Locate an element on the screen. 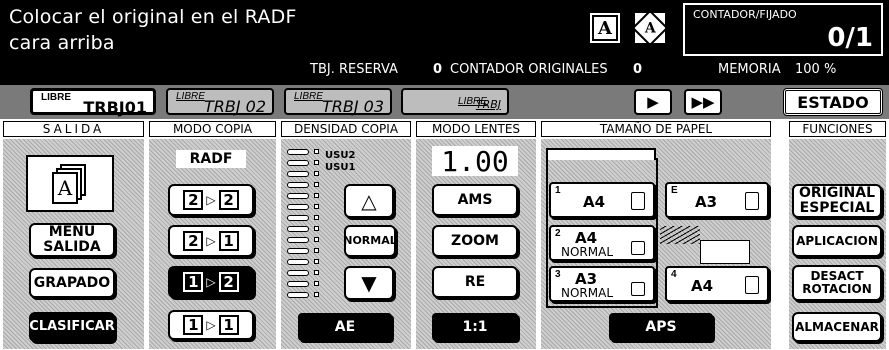  counter-display: CONTADOR/FIJADO 0/1 is located at coordinates (783, 29).